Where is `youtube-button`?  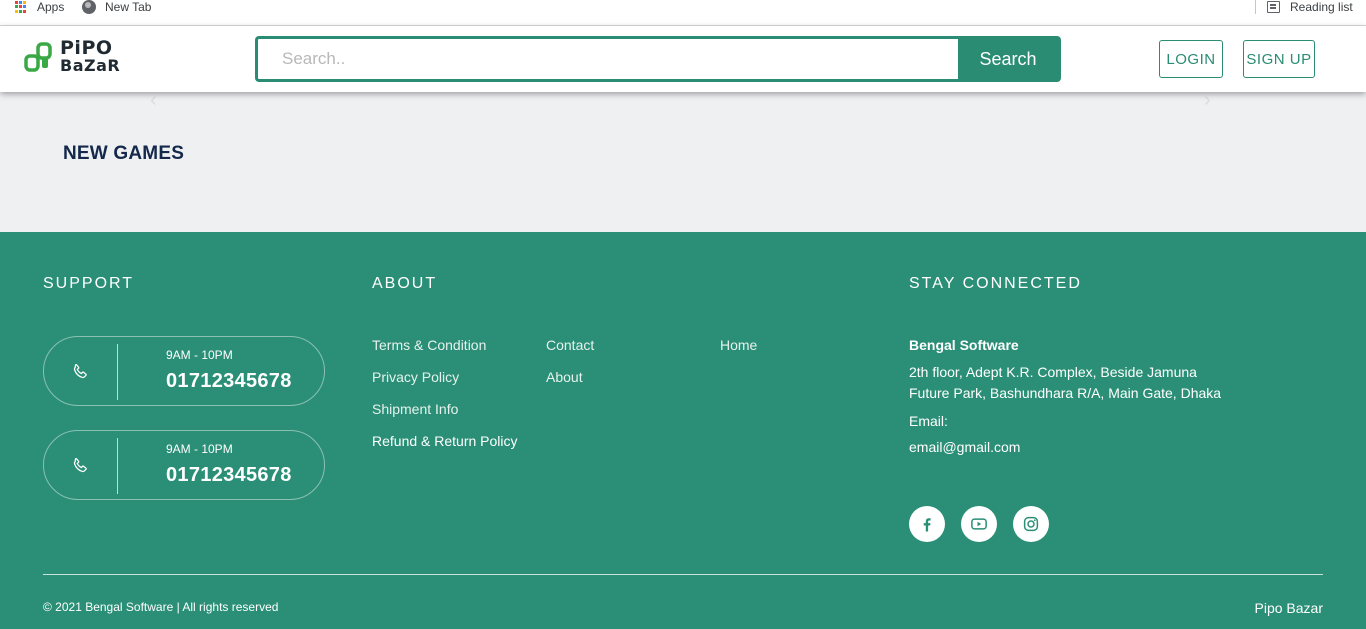
youtube-button is located at coordinates (979, 524).